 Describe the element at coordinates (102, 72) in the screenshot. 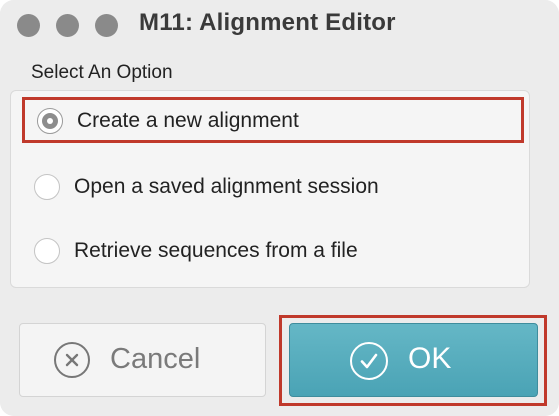

I see `group-label: Select An Option` at that location.